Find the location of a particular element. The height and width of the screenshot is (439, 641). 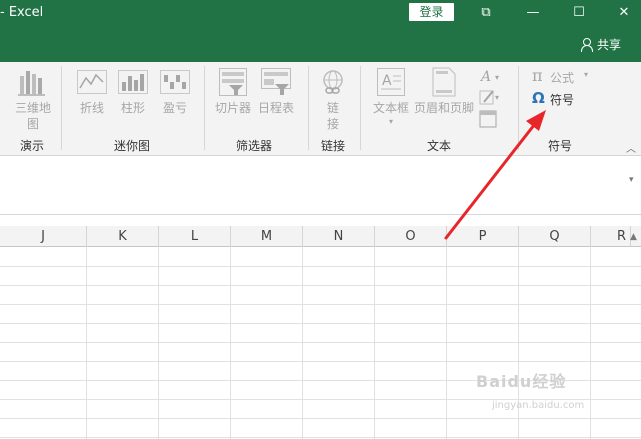

ribbon-display-options-icon: ⧉ is located at coordinates (486, 13).